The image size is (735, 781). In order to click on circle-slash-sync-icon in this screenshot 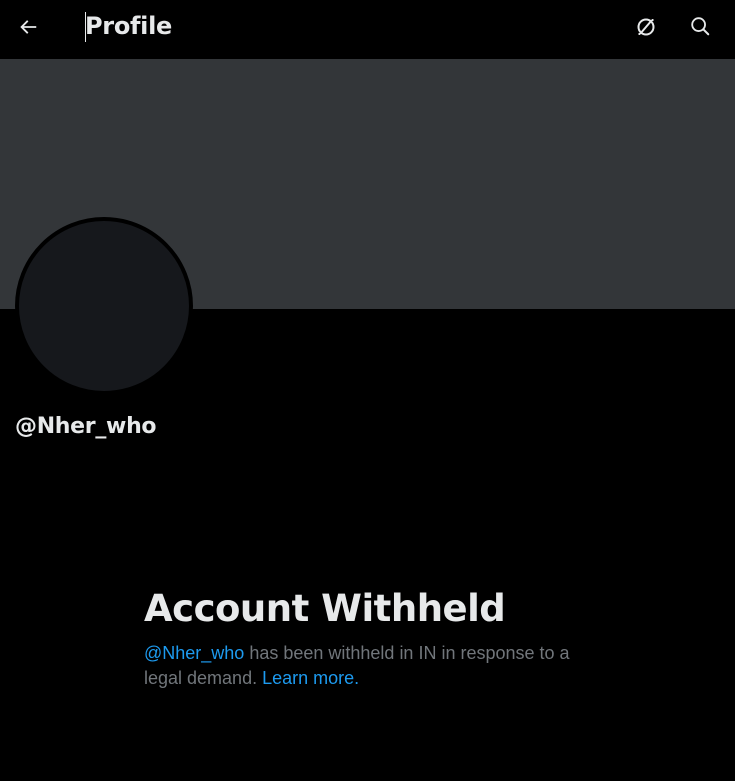, I will do `click(646, 27)`.